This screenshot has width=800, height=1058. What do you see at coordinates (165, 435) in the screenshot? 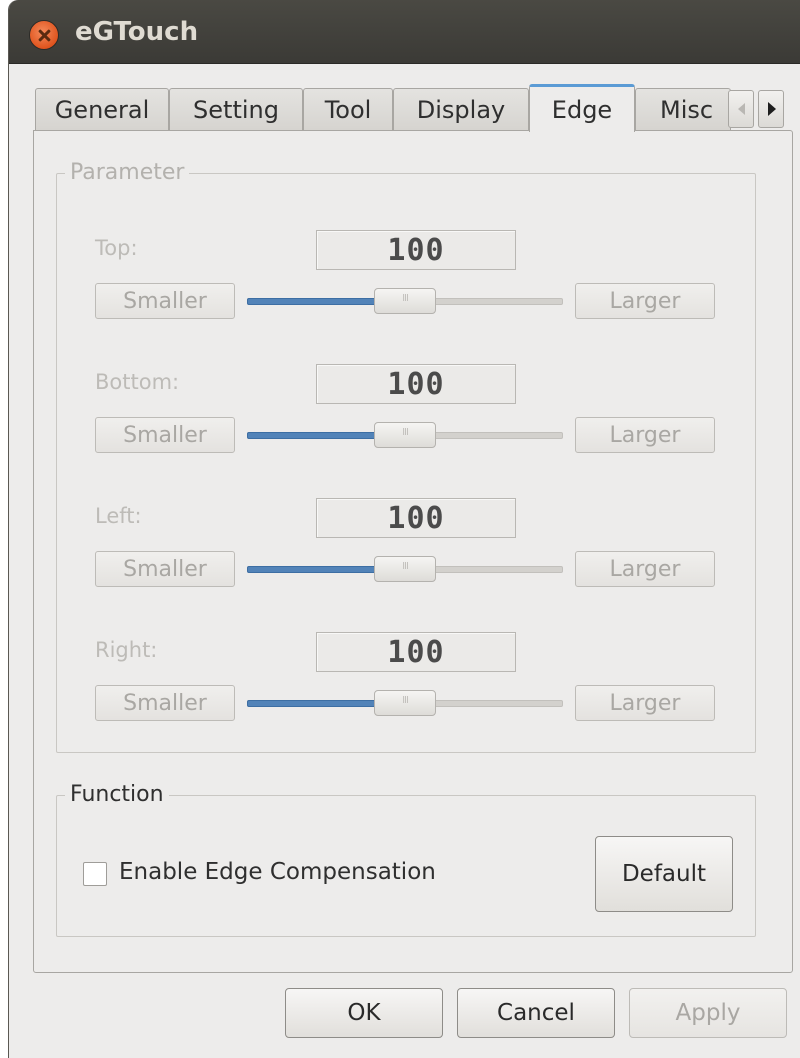
I see `bottom-smaller-button: Smaller` at bounding box center [165, 435].